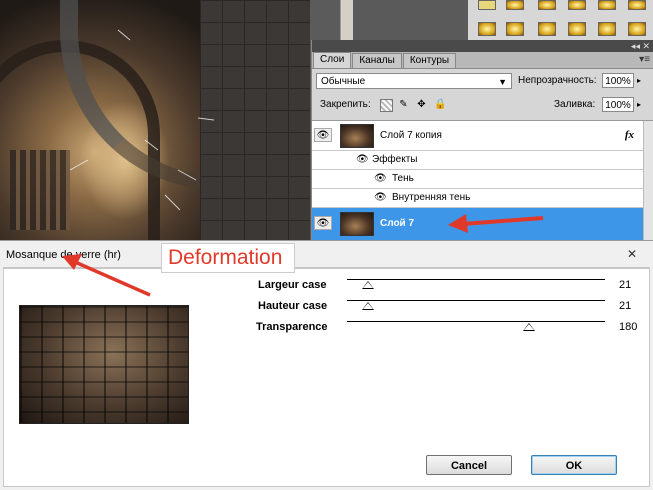 The image size is (653, 490). What do you see at coordinates (377, 60) in the screenshot?
I see `tab-channels: Каналы` at bounding box center [377, 60].